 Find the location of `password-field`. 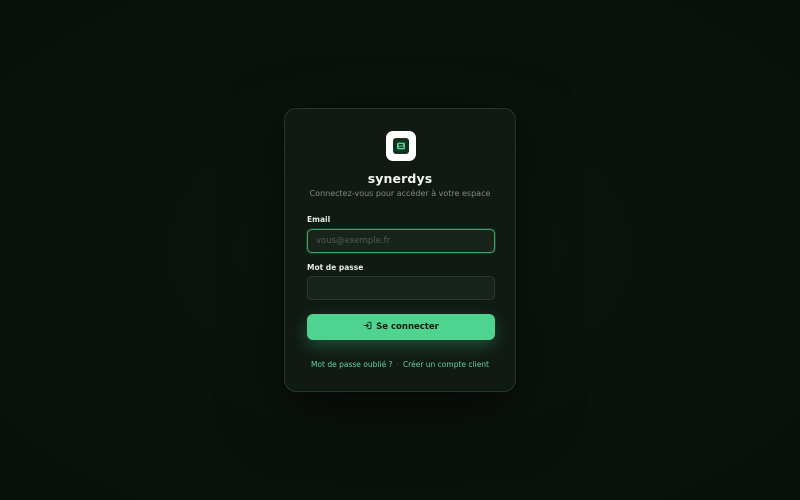

password-field is located at coordinates (401, 288).